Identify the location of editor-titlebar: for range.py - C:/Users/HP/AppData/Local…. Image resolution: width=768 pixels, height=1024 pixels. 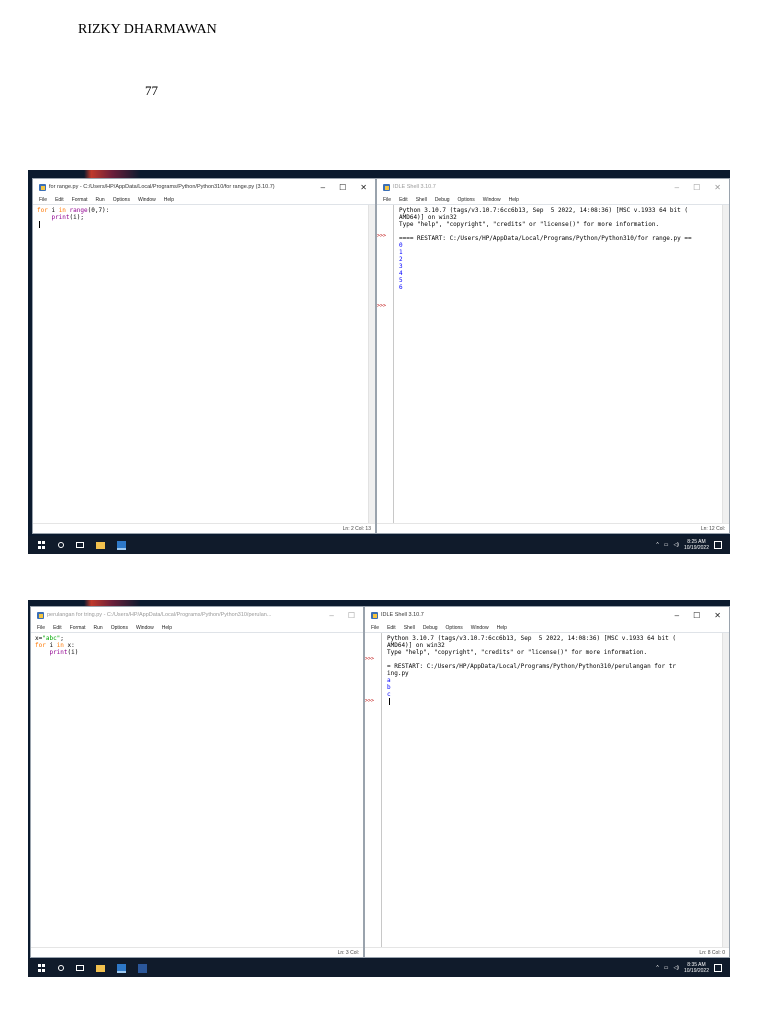
(204, 187).